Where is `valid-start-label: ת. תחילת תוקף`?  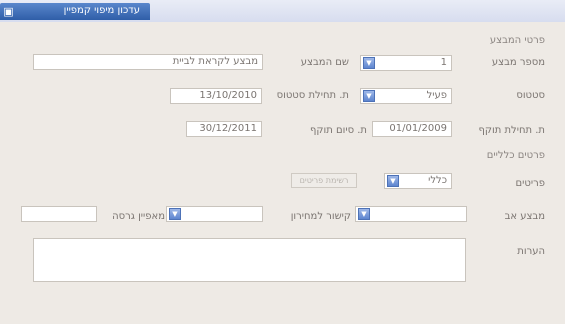
valid-start-label: ת. תחילת תוקף is located at coordinates (512, 130).